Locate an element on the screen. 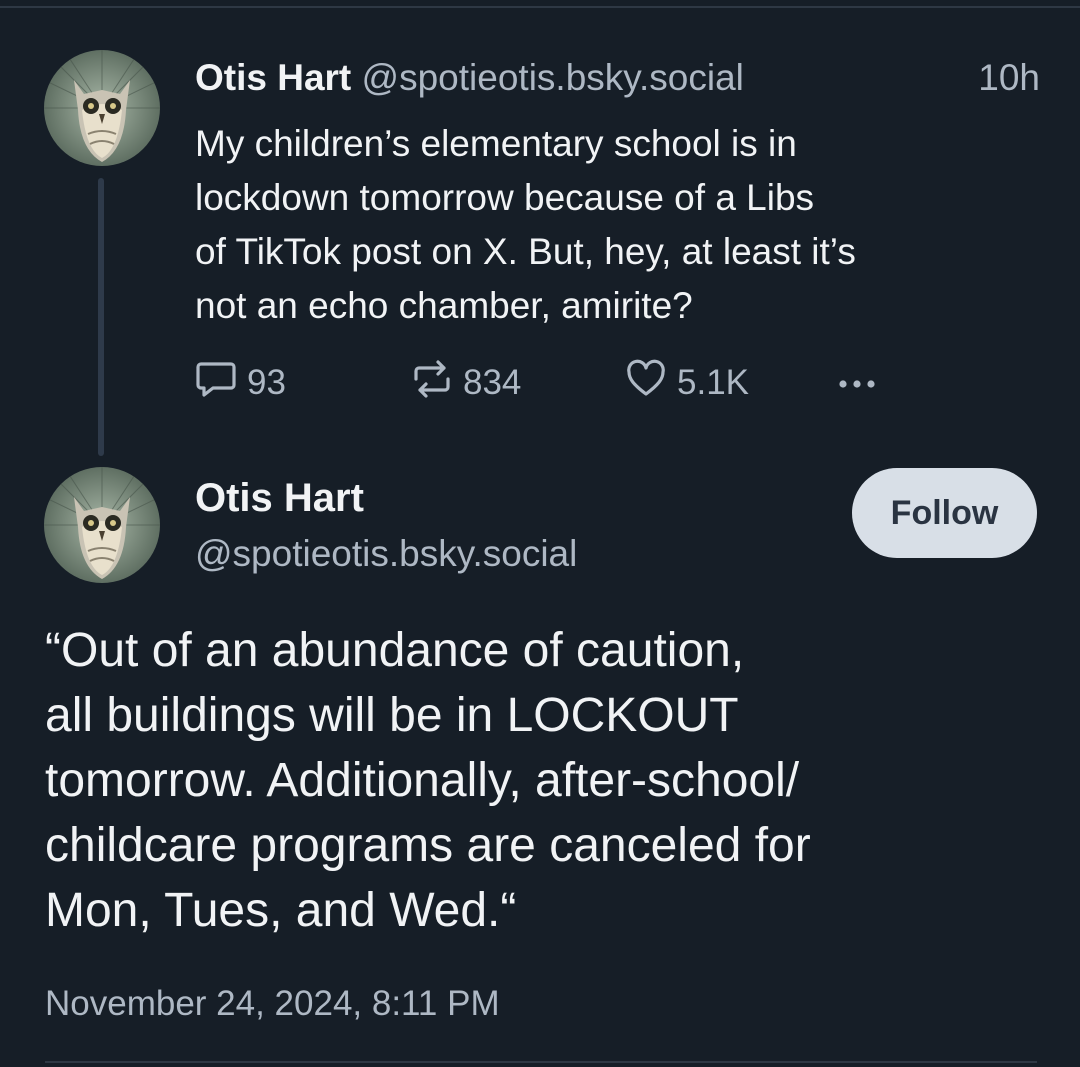  like-button: 5.1K is located at coordinates (687, 383).